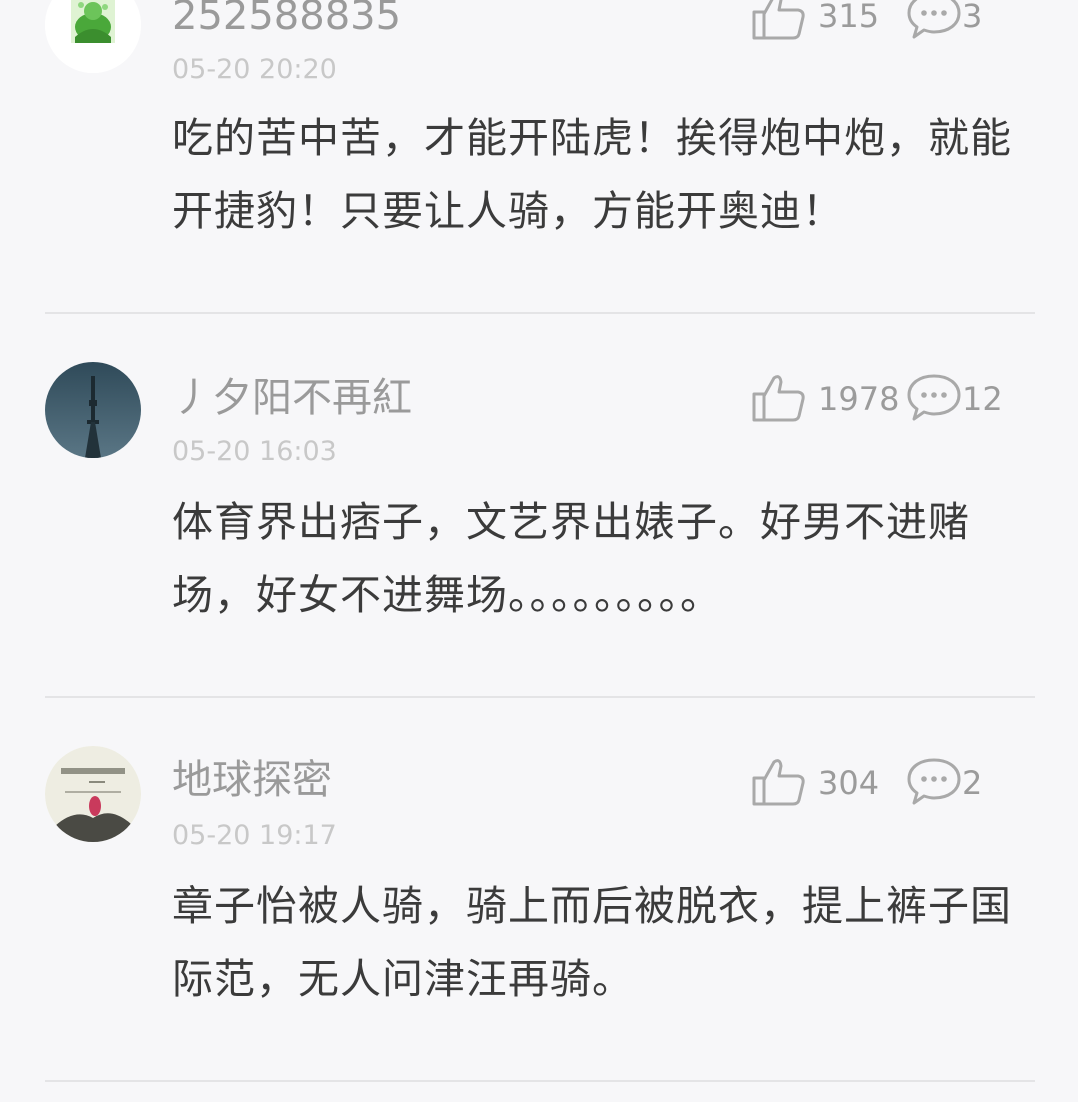 The image size is (1078, 1102). Describe the element at coordinates (254, 835) in the screenshot. I see `timestamp: 05-20 19:17` at that location.